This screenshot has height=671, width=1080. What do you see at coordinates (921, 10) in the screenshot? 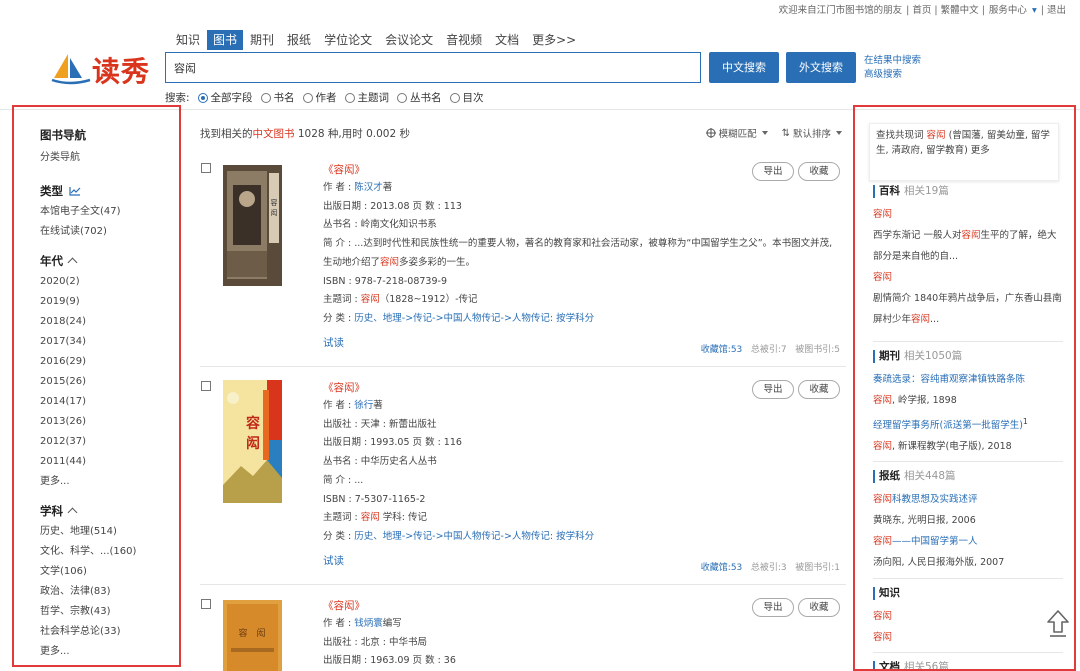
I see `home-link: 首页` at bounding box center [921, 10].